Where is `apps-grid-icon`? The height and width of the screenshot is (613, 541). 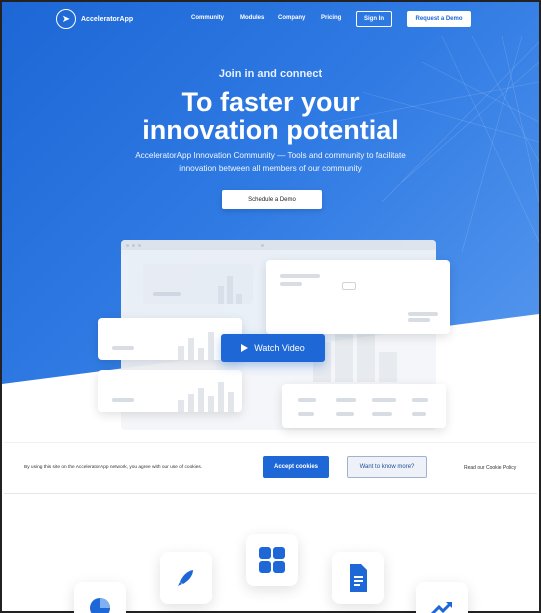 apps-grid-icon is located at coordinates (272, 560).